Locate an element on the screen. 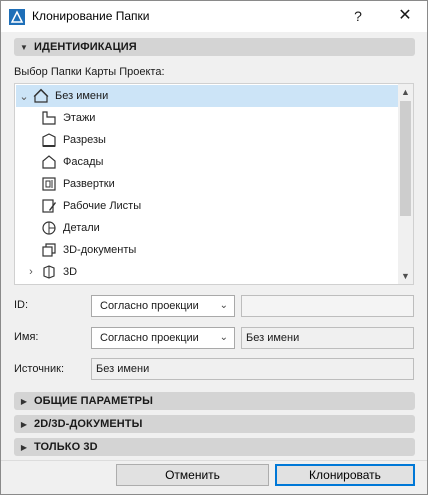  tree-item-stories: Этажи is located at coordinates (207, 118).